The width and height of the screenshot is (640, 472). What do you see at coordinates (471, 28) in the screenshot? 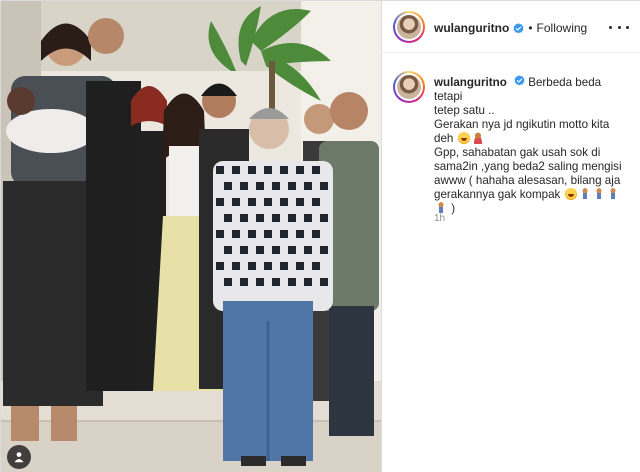
I see `author-username-link: wulanguritno` at bounding box center [471, 28].